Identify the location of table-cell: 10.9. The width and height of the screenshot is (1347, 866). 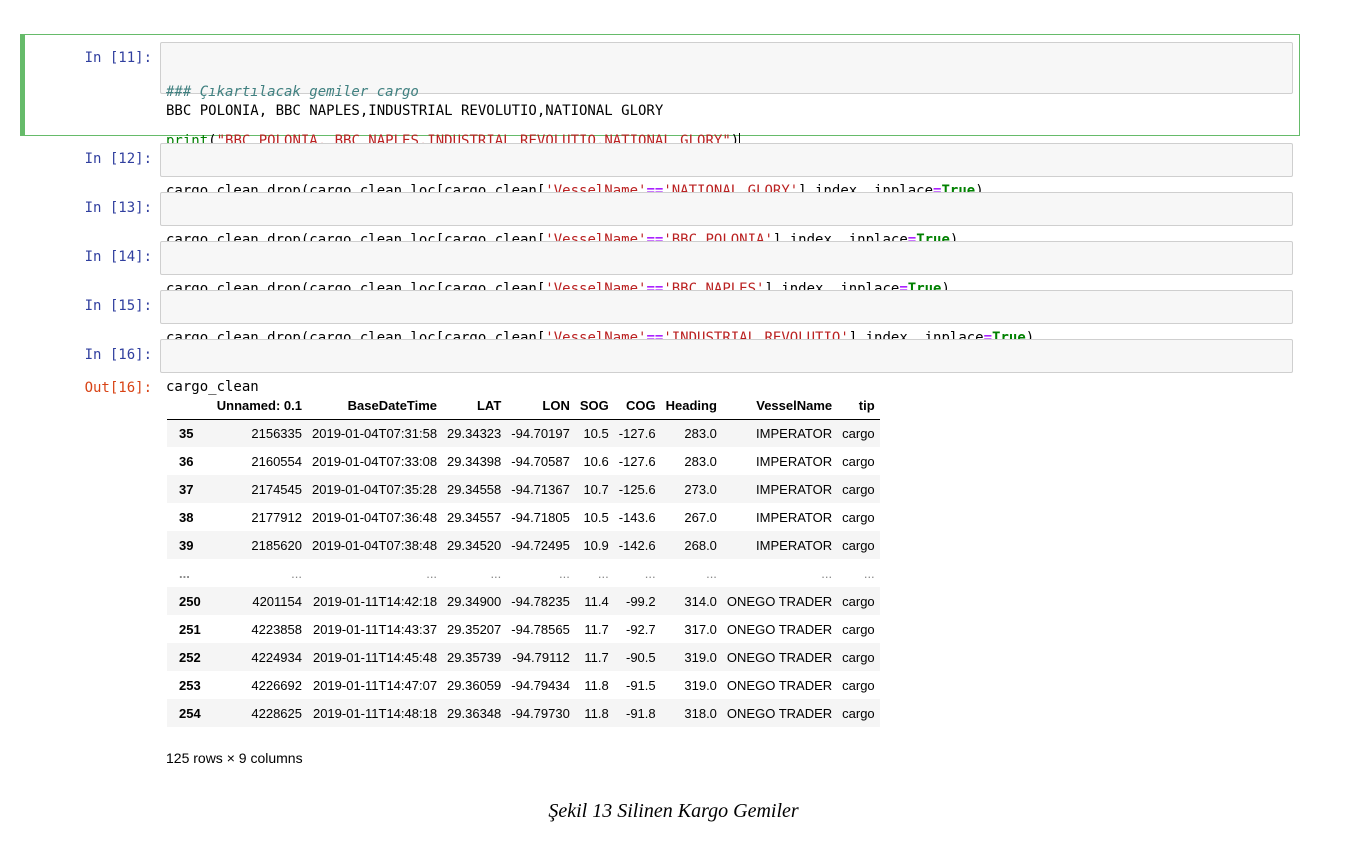
(596, 545).